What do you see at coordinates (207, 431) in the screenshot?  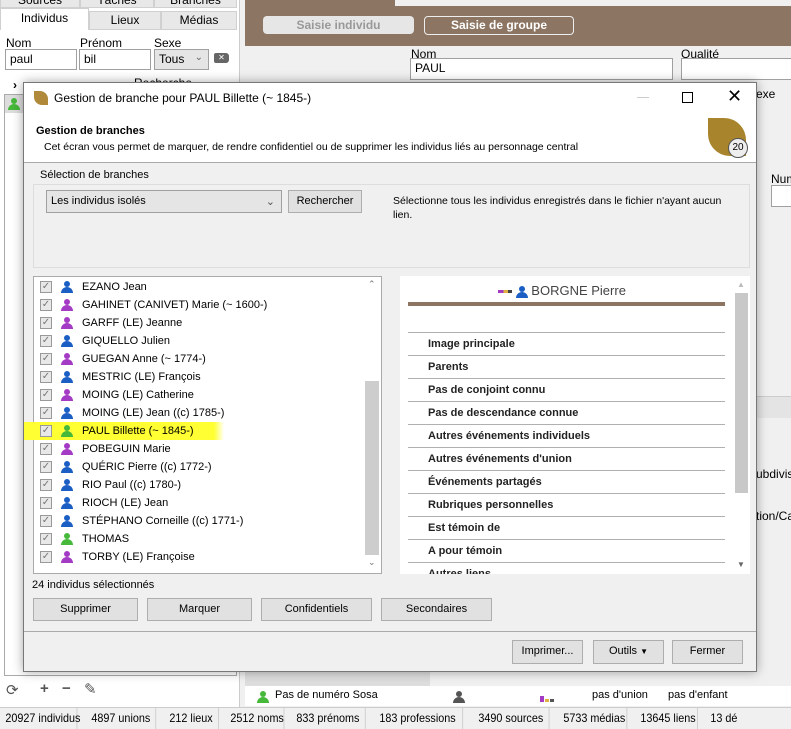 I see `individual-row: ✓ PAUL Billette (~ 1845-)` at bounding box center [207, 431].